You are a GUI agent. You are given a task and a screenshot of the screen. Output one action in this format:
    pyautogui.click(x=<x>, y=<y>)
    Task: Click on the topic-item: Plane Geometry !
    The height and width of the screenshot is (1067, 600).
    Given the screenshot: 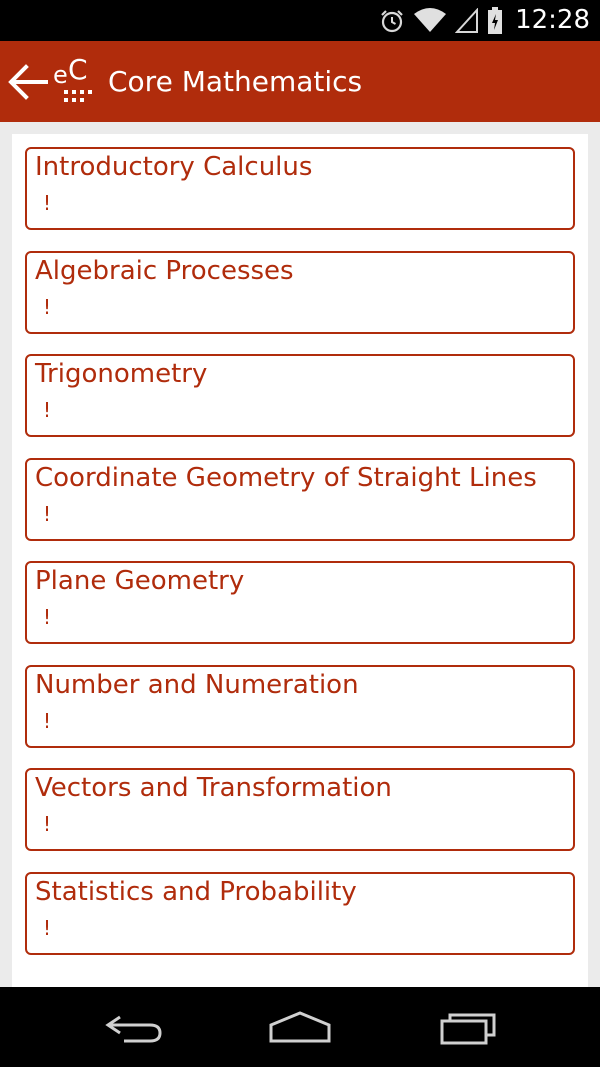 What is the action you would take?
    pyautogui.click(x=300, y=602)
    